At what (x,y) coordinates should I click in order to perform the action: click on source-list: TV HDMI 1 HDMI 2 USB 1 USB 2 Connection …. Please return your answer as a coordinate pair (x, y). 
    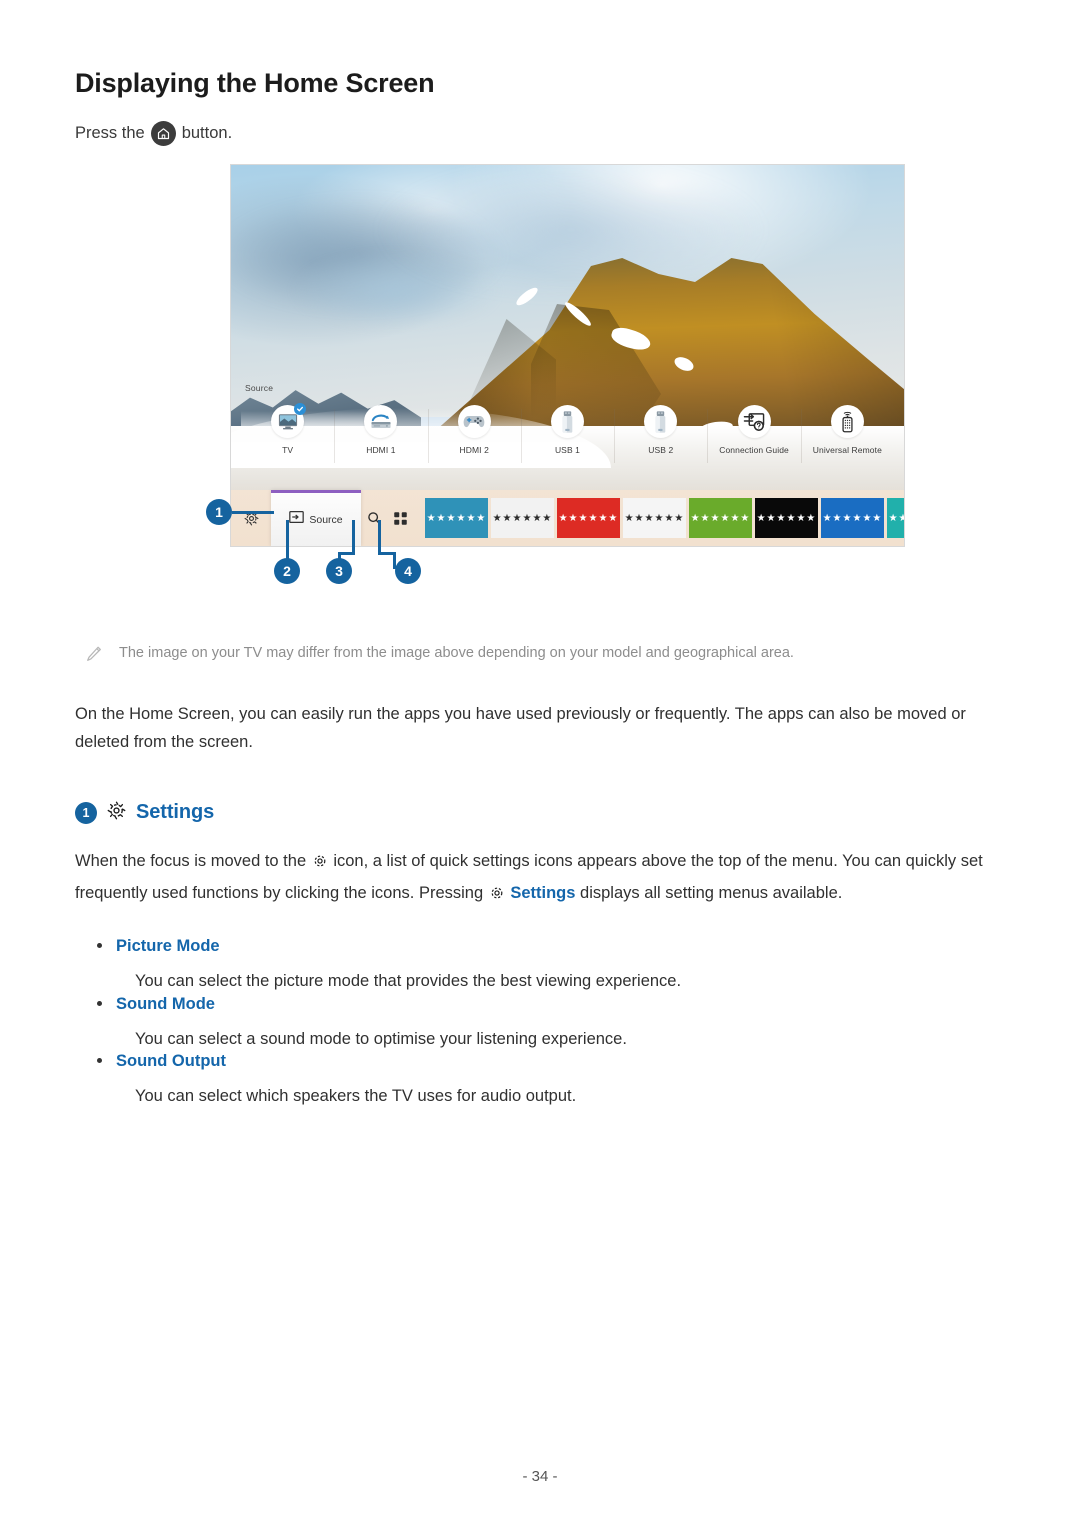
    Looking at the image, I should click on (567, 433).